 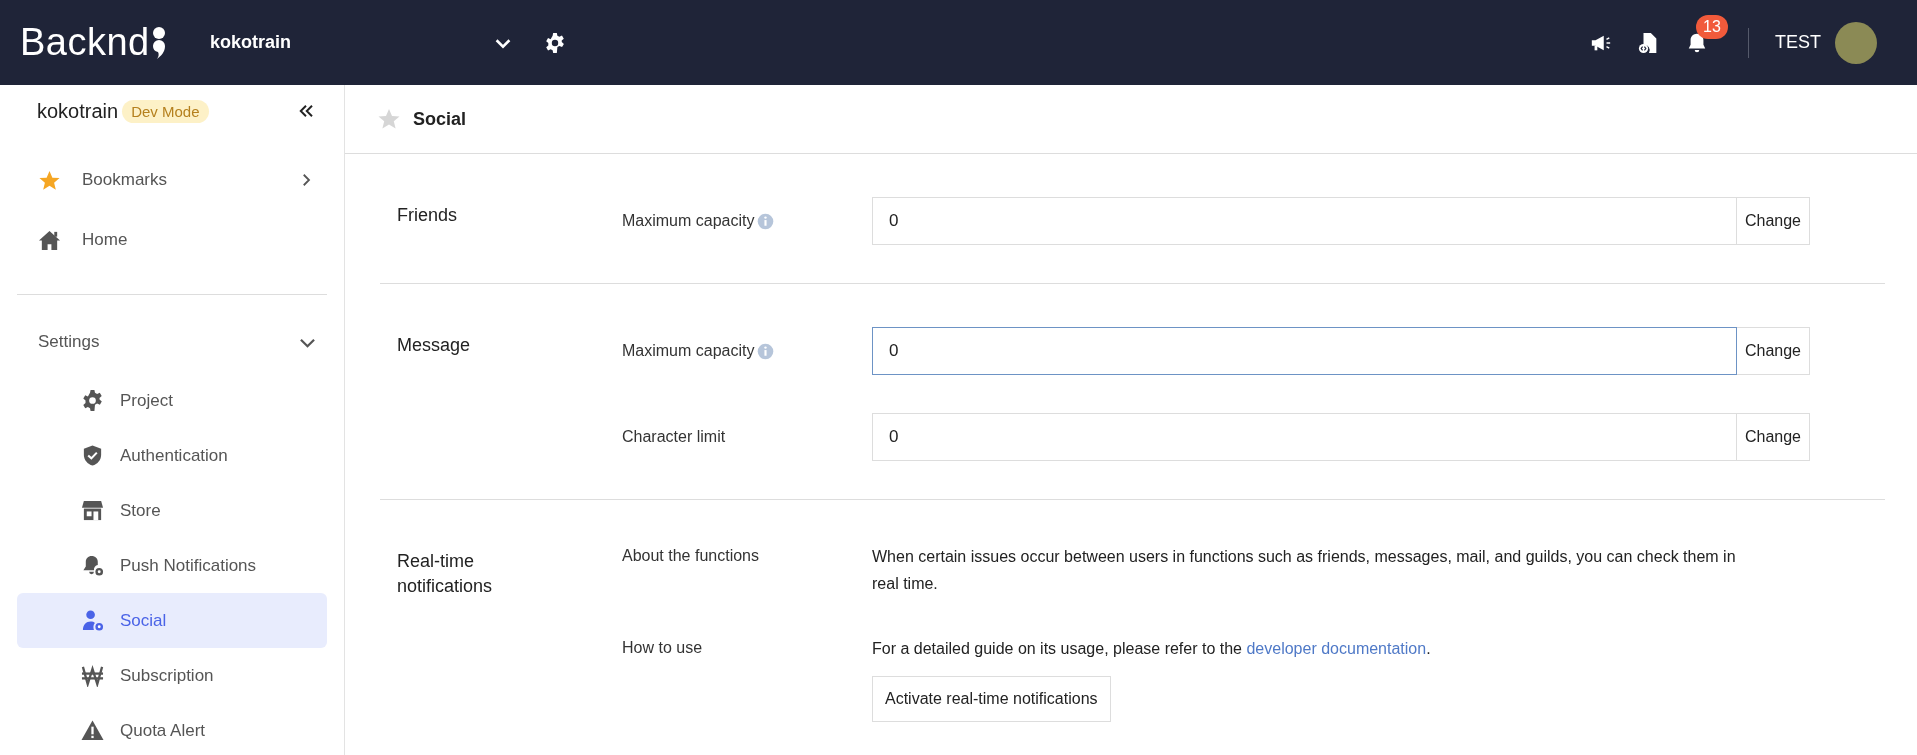 What do you see at coordinates (85, 42) in the screenshot?
I see `logo-text: Backnd` at bounding box center [85, 42].